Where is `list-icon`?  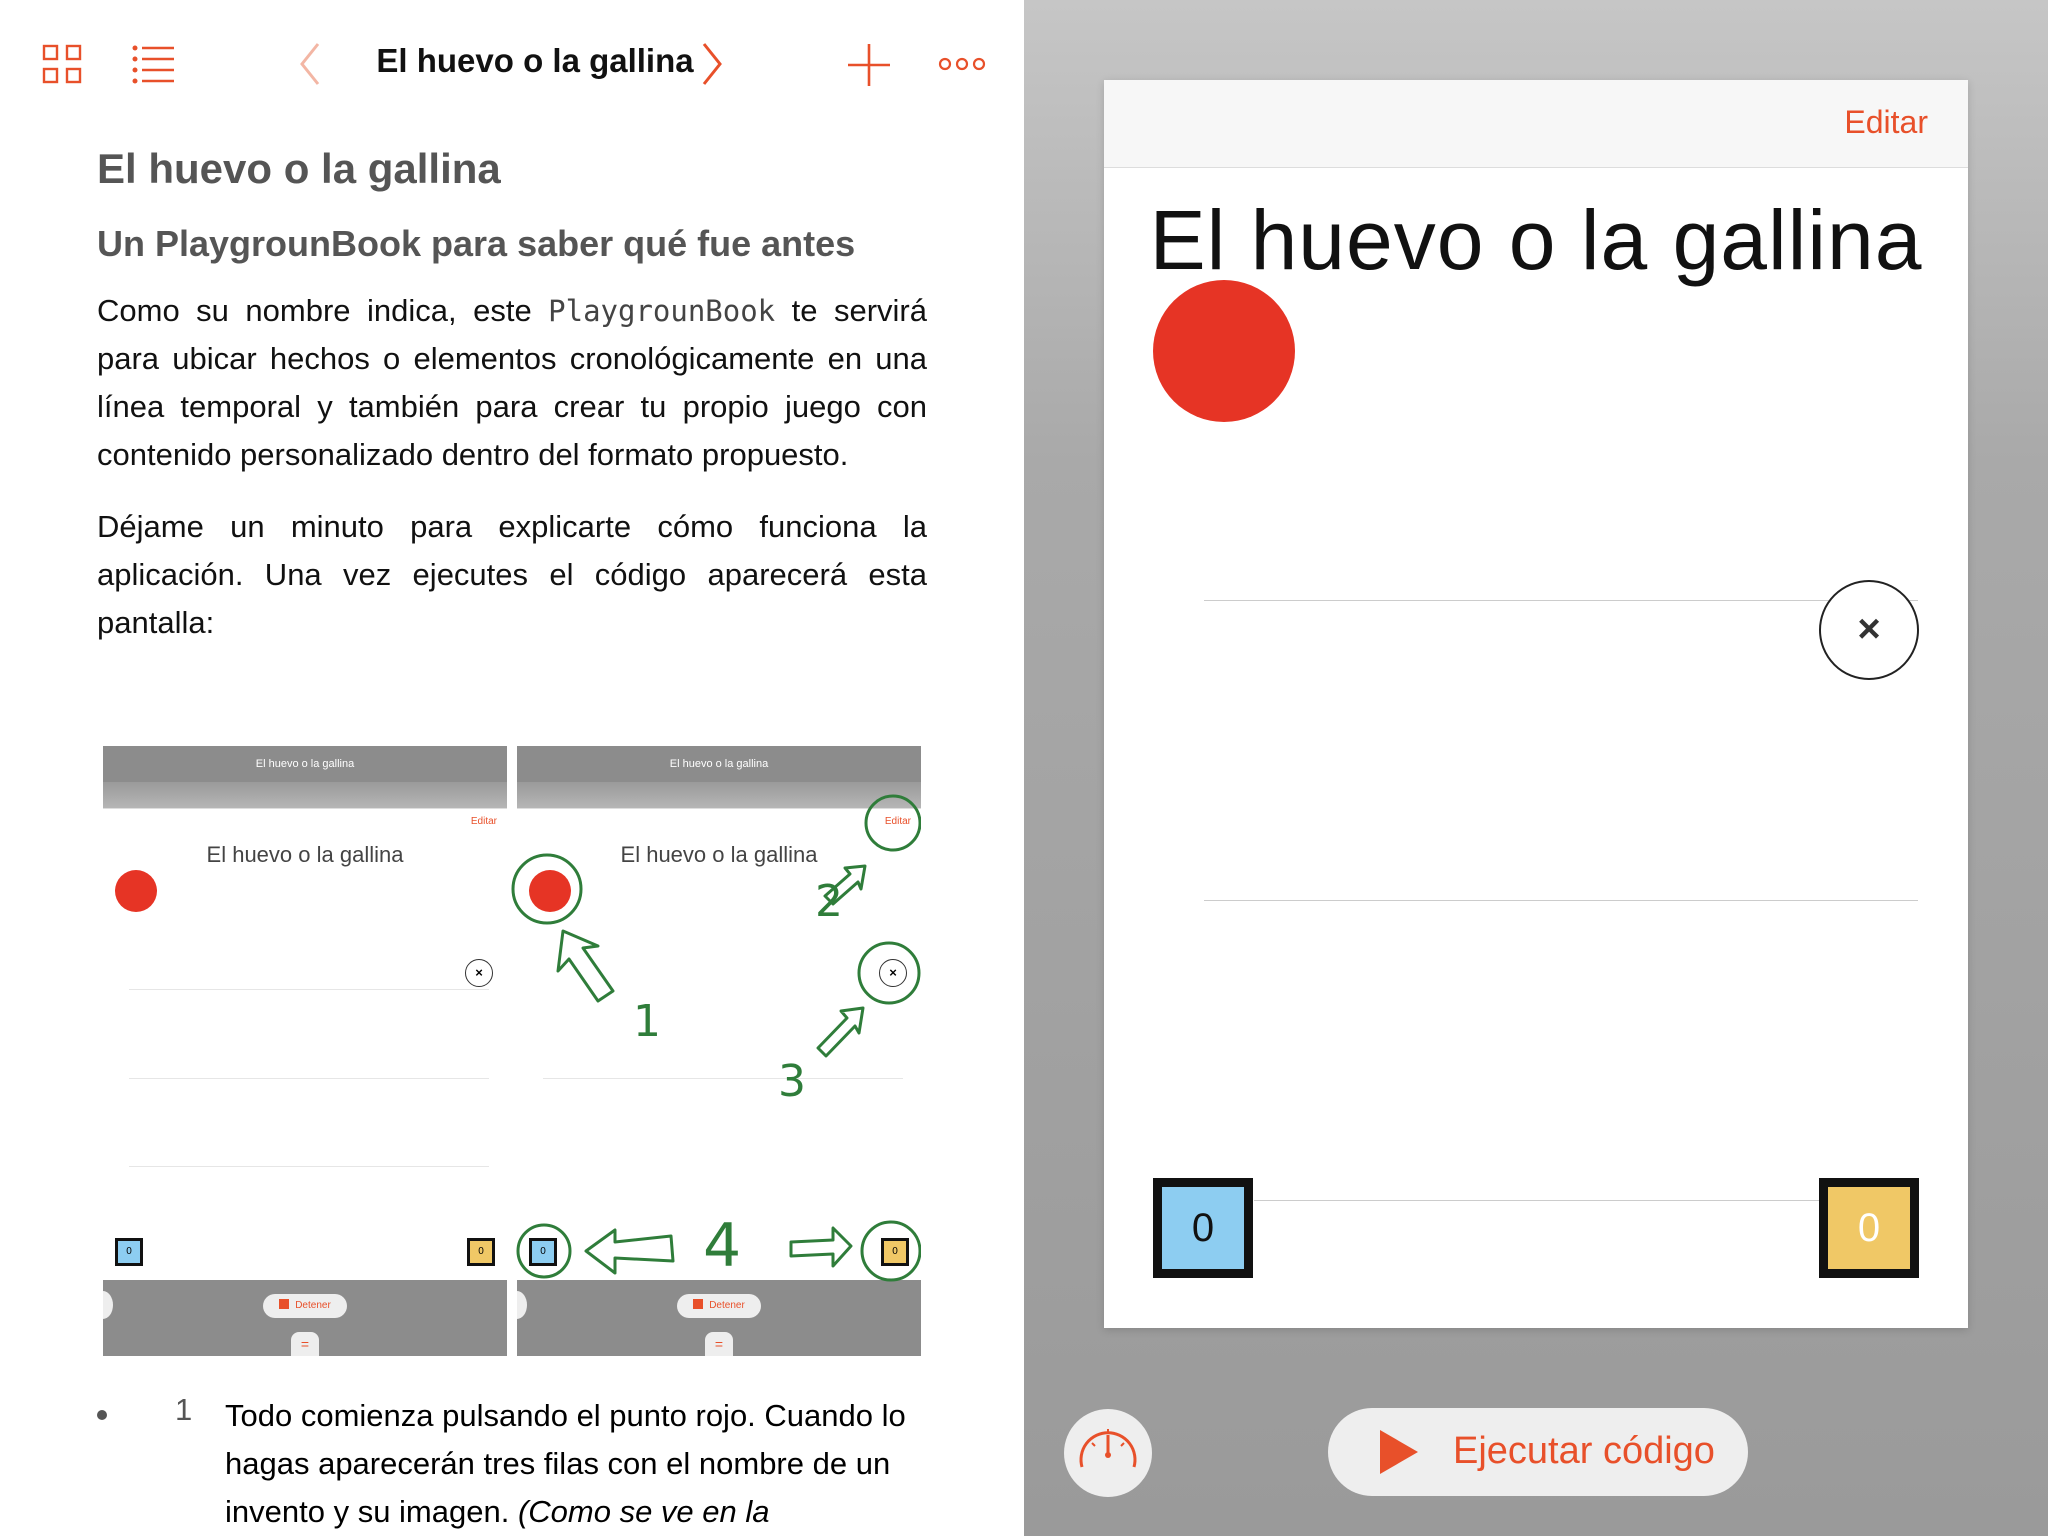
list-icon is located at coordinates (154, 64).